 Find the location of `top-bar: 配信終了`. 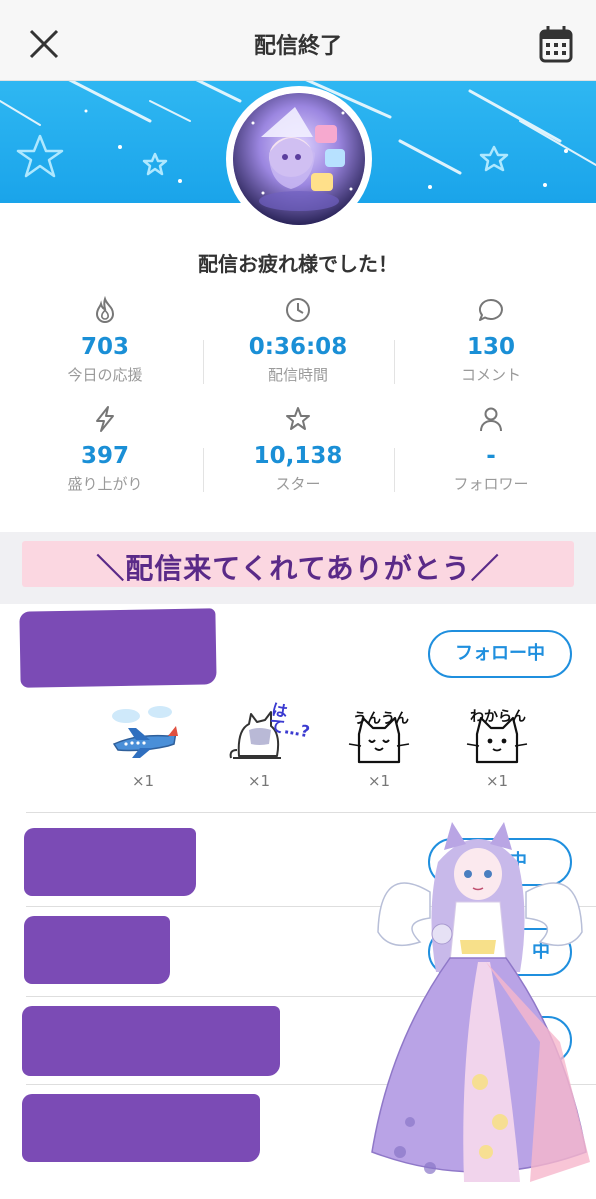

top-bar: 配信終了 is located at coordinates (298, 40).